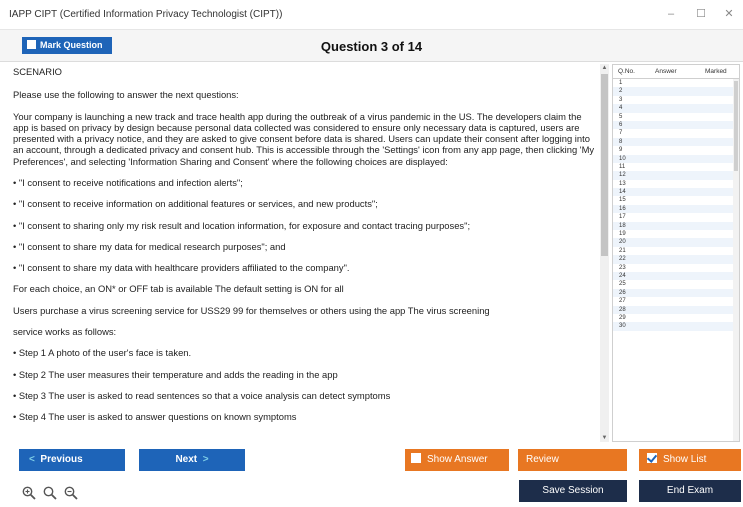 This screenshot has width=743, height=507. Describe the element at coordinates (671, 14) in the screenshot. I see `minimize-button: –` at that location.